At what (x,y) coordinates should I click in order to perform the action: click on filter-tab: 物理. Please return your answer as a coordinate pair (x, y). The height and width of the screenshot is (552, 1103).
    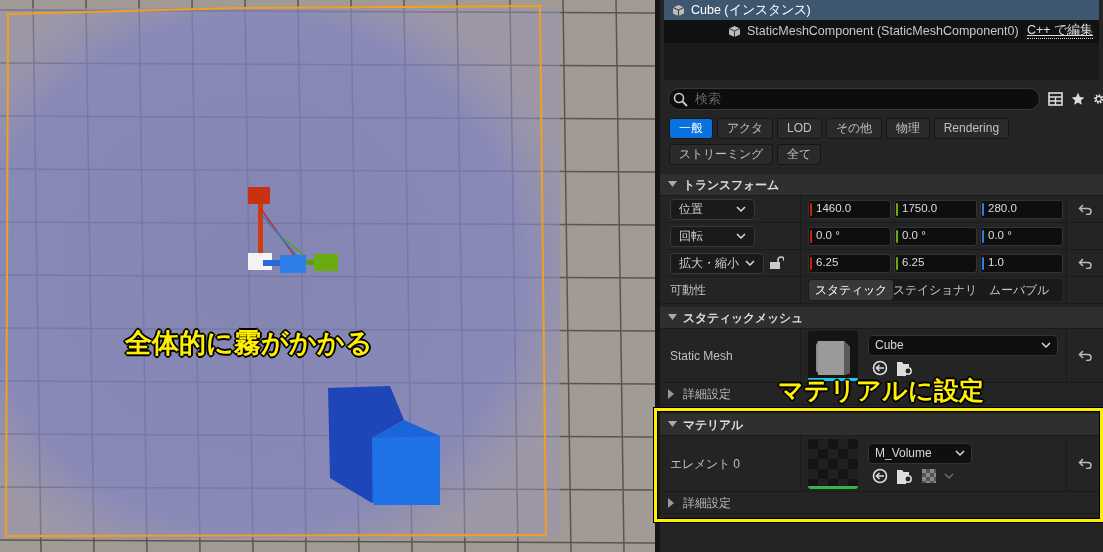
    Looking at the image, I should click on (907, 128).